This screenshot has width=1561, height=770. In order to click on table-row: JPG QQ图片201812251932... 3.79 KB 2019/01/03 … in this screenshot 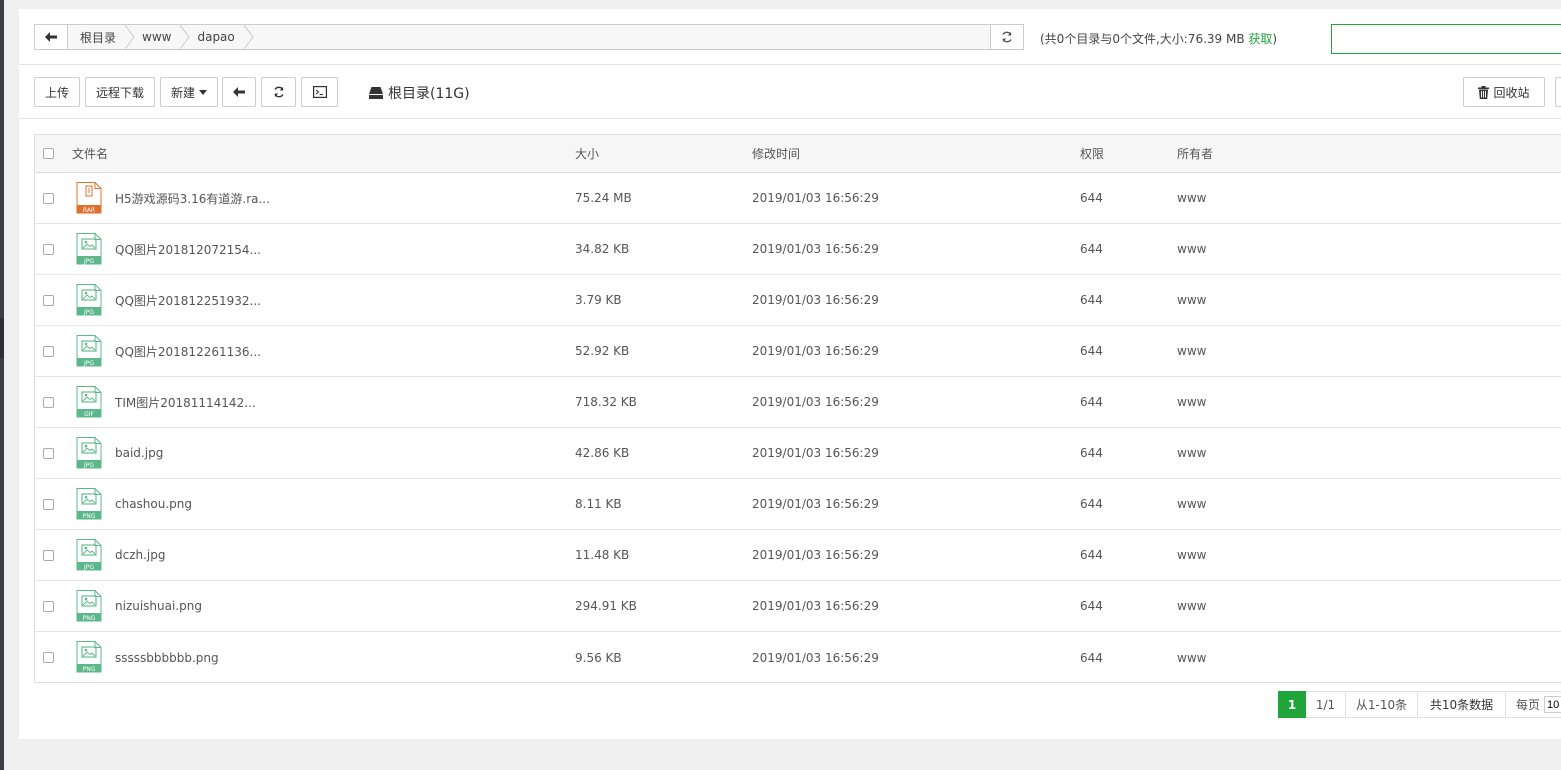, I will do `click(798, 300)`.